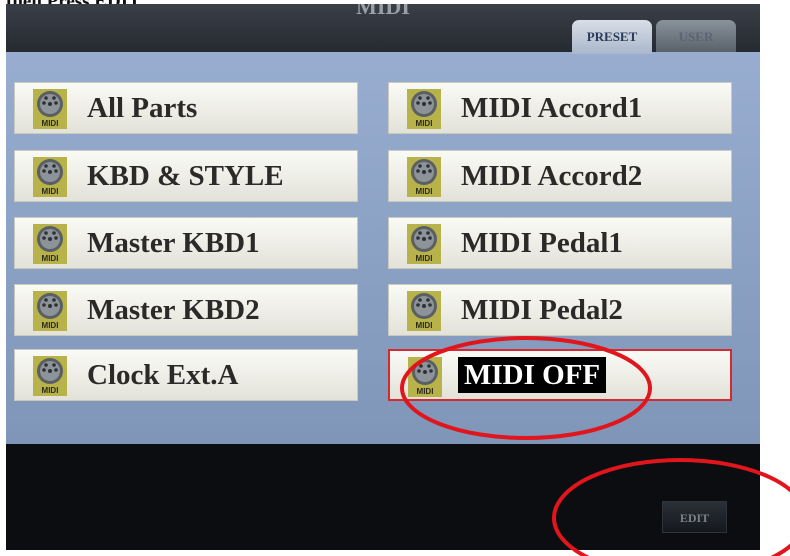 The image size is (790, 556). What do you see at coordinates (532, 375) in the screenshot?
I see `preset-item-label: MIDI OFF` at bounding box center [532, 375].